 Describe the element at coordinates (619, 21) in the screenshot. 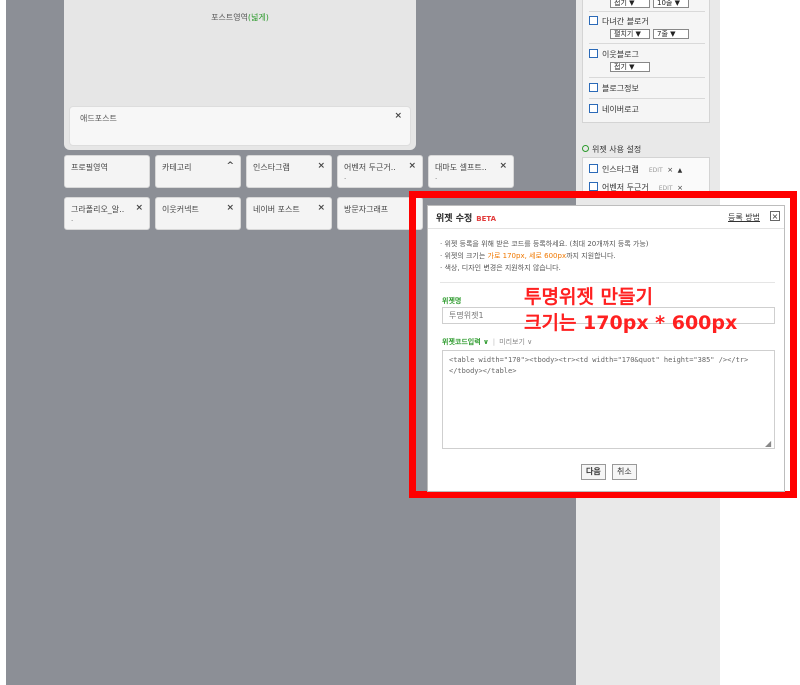

I see `sidebar-item-visitors: 다녀간 블로거` at that location.